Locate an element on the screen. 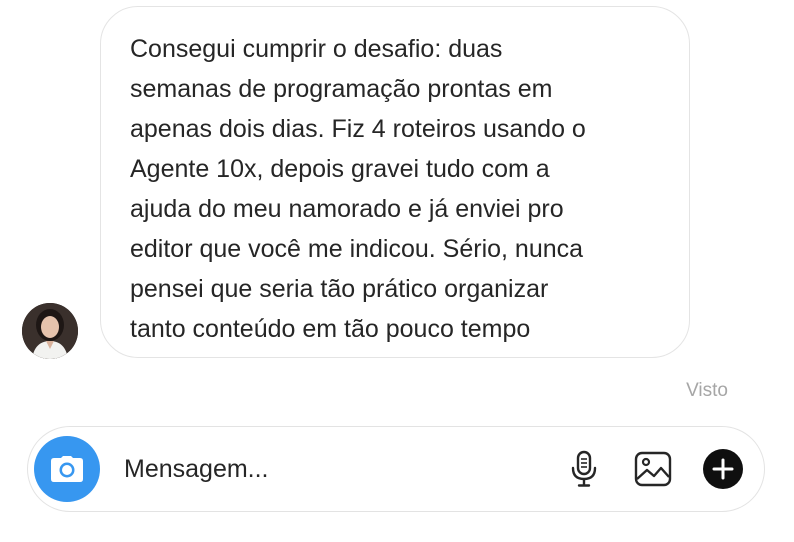  message-composer is located at coordinates (396, 469).